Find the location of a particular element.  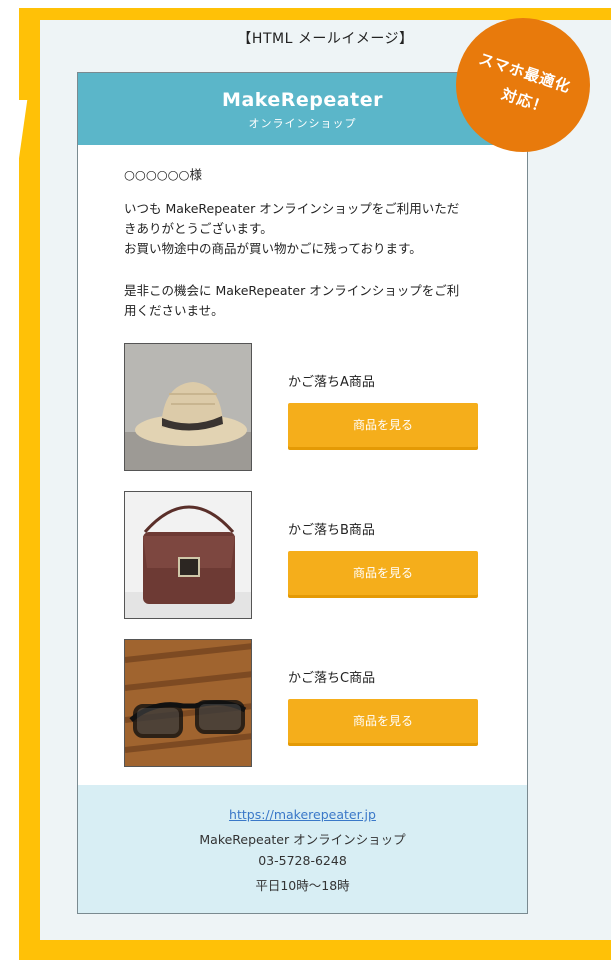

message-line: いつも MakeRepeater オンラインショップをご利用いただ is located at coordinates (292, 208).